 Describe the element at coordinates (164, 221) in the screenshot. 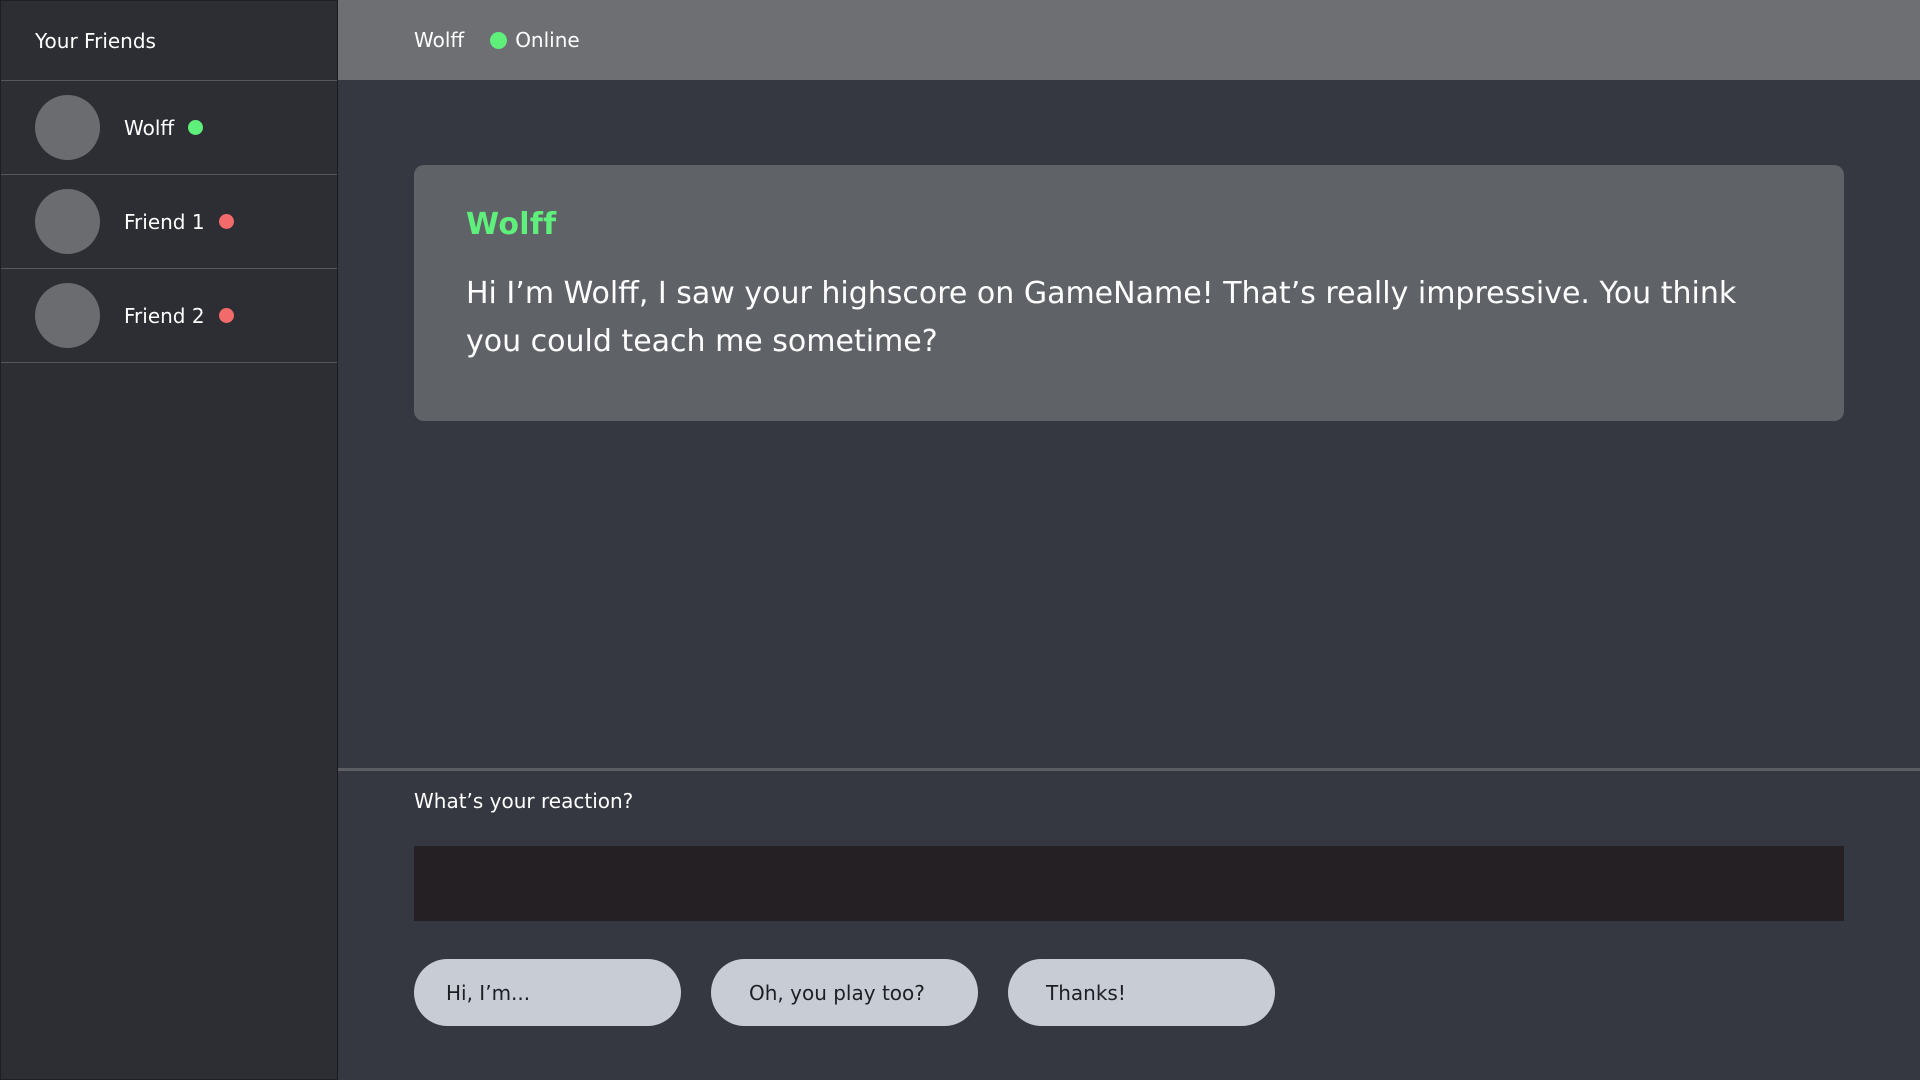

I see `friend-name: Friend 1` at that location.